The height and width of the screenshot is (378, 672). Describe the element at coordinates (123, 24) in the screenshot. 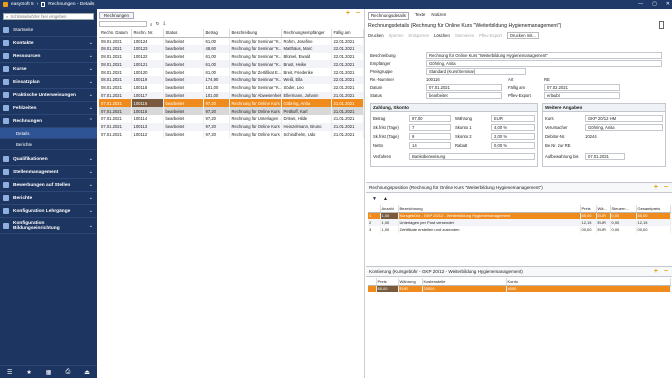

I see `list-filter-input` at that location.